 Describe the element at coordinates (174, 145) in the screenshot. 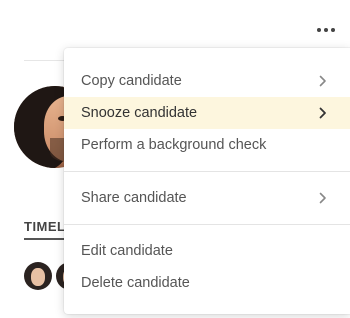

I see `menu-item-label: Perform a background check` at that location.